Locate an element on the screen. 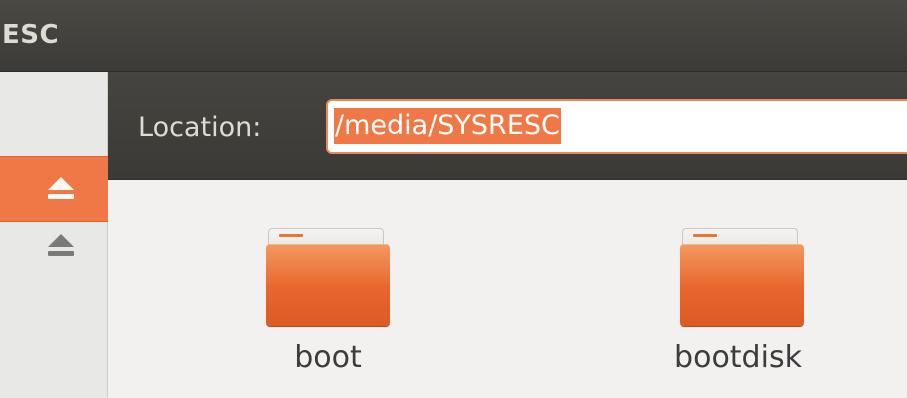  window-title: ESC is located at coordinates (31, 35).